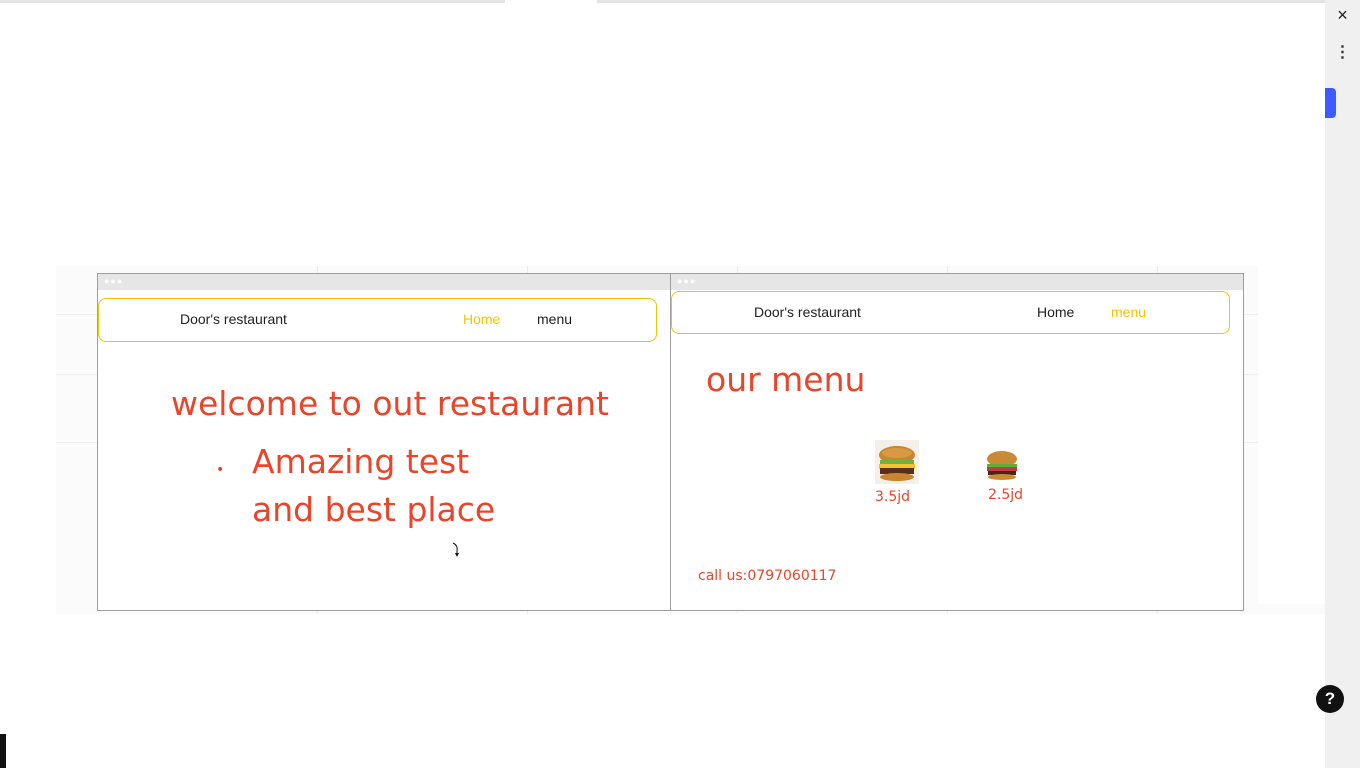  I want to click on menu-item-price: 2.5jd, so click(1006, 495).